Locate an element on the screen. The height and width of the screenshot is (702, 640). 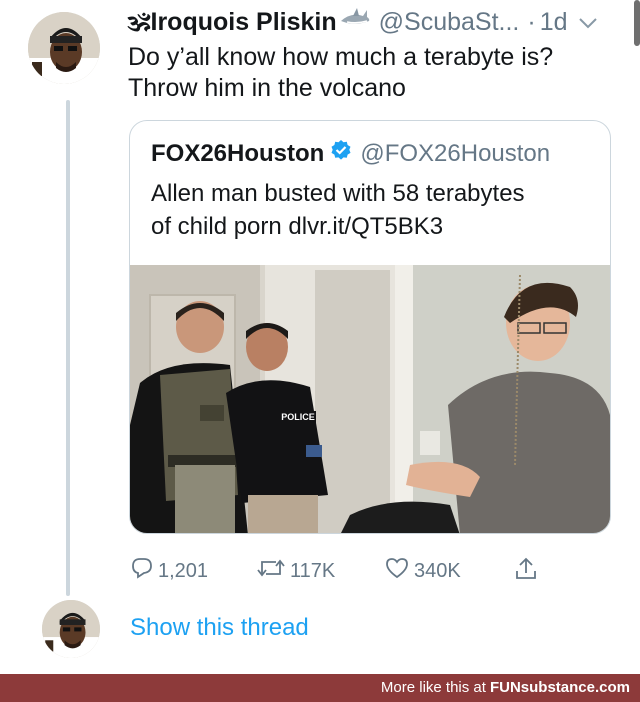
quoted-text-line: of child porn dlvr.it/QT5BK3 is located at coordinates (338, 226).